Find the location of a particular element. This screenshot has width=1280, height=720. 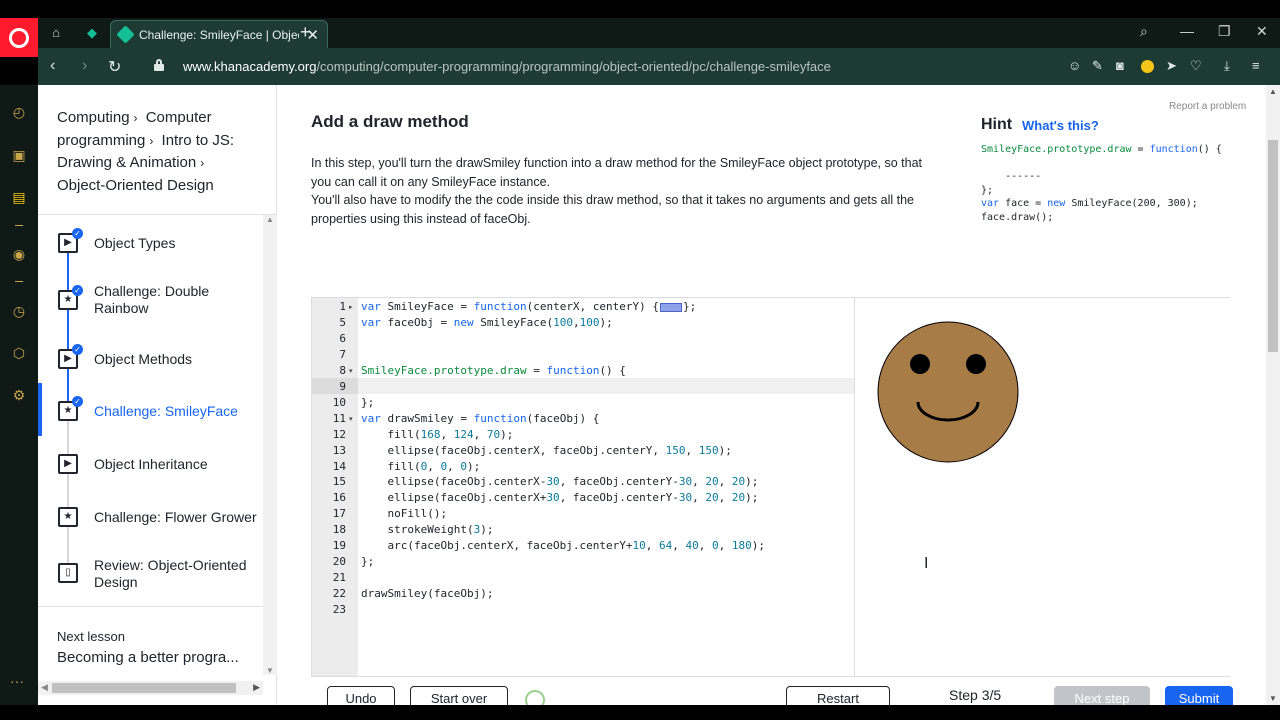

khan-tab-icon: ◆ is located at coordinates (92, 33).